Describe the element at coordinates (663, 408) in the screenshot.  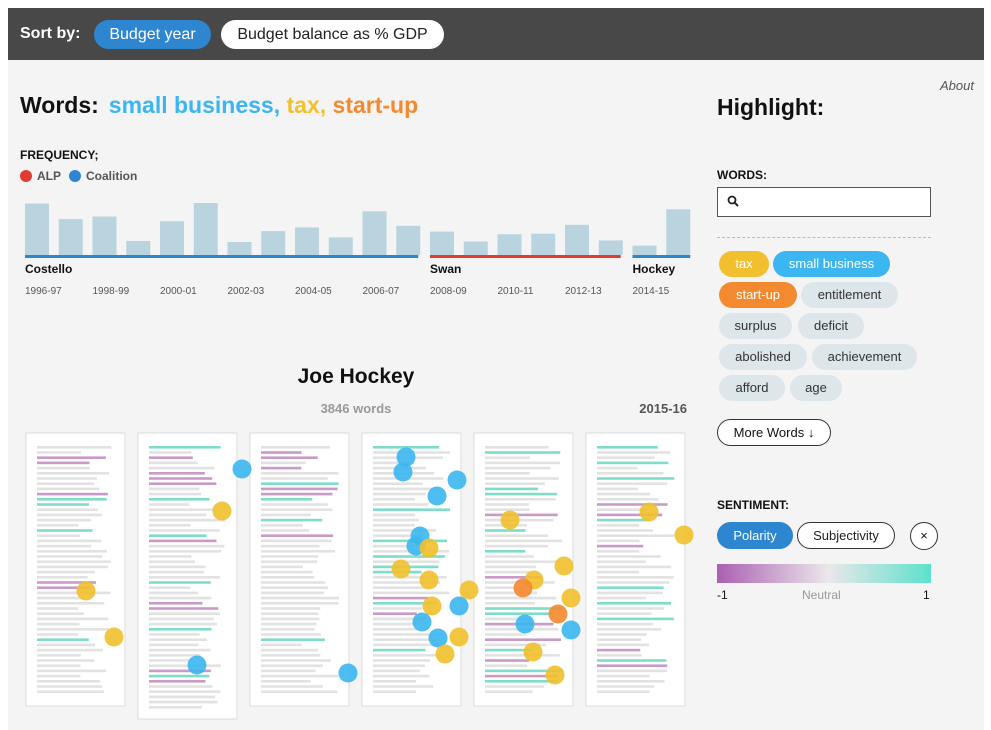
I see `speech-year: 2015-16` at that location.